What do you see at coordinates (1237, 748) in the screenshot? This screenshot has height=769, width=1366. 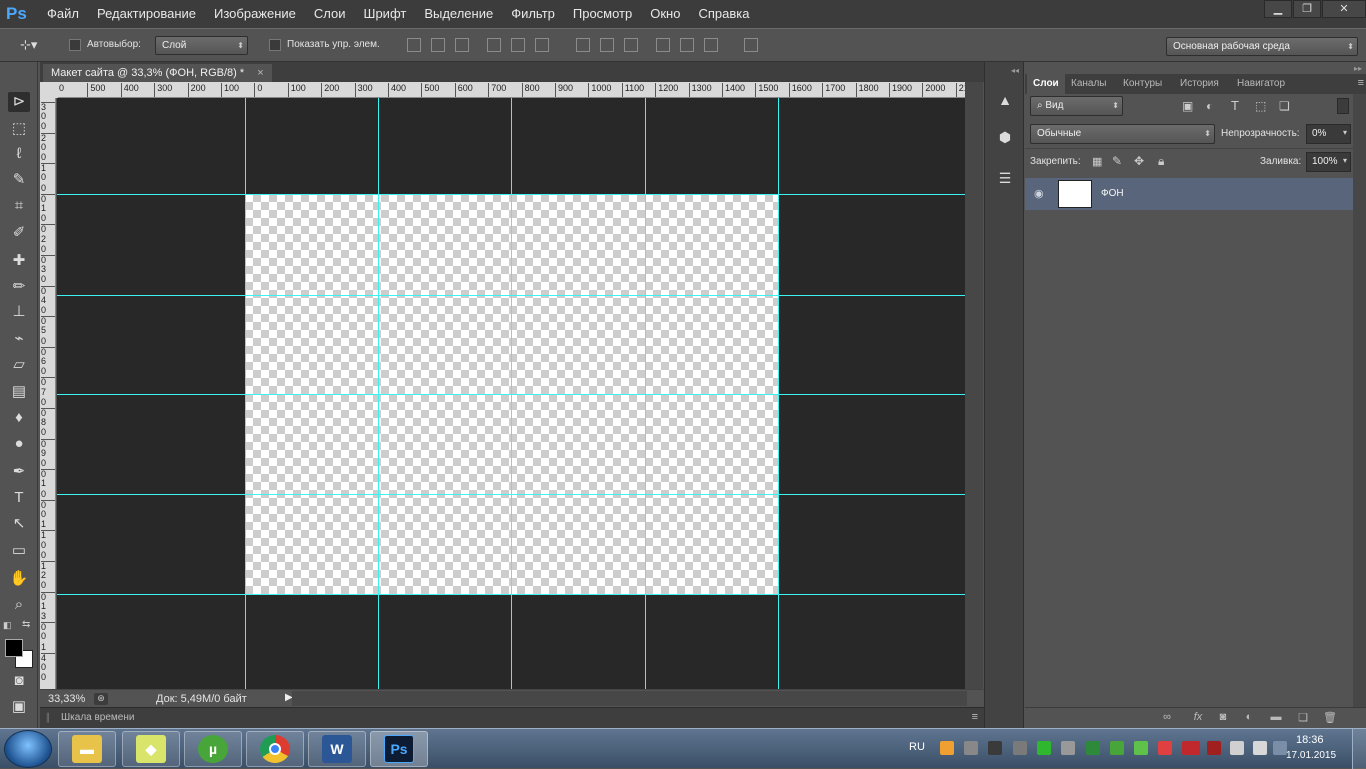 I see `signal-icon` at bounding box center [1237, 748].